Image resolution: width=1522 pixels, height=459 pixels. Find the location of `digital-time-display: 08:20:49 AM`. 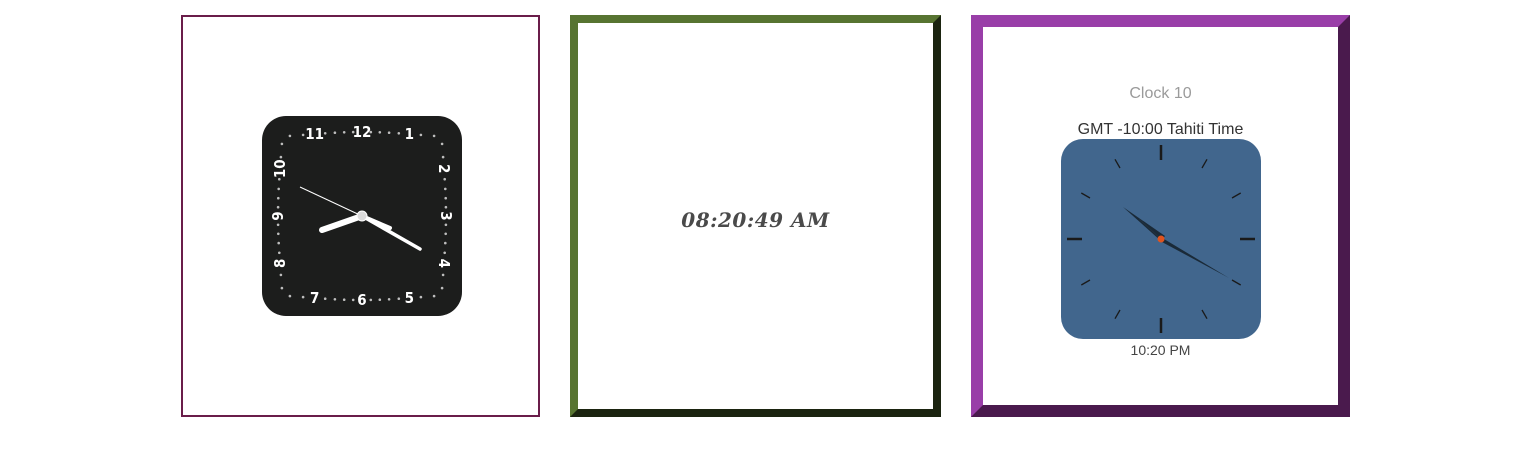

digital-time-display: 08:20:49 AM is located at coordinates (755, 220).